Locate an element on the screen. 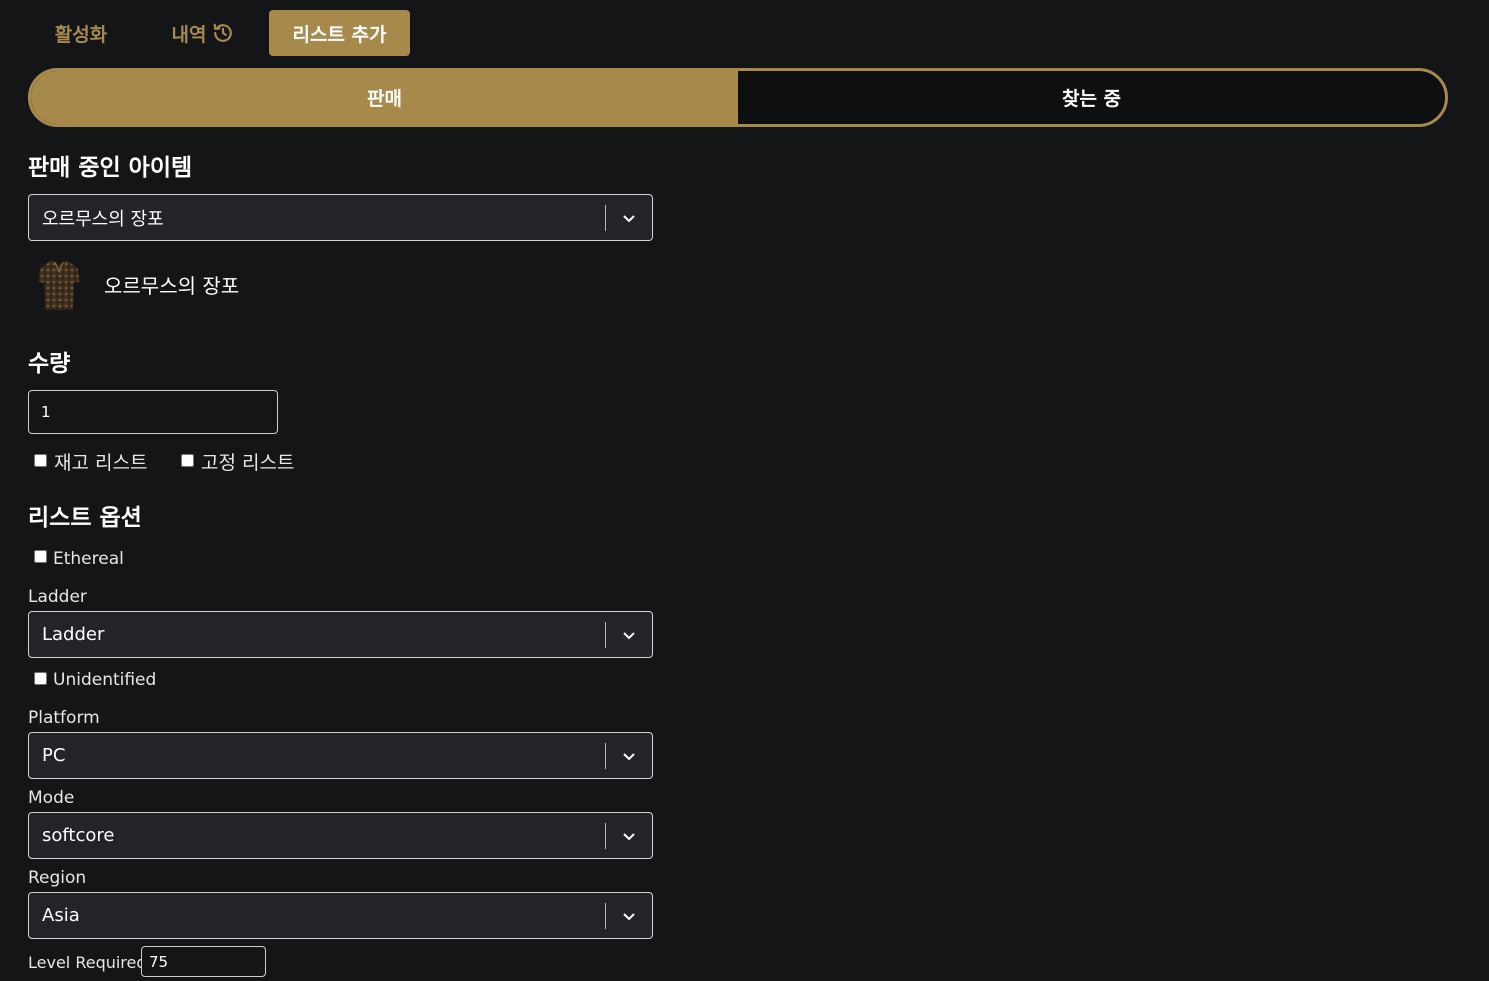  tab-add-listing: 리스트 추가 is located at coordinates (339, 33).